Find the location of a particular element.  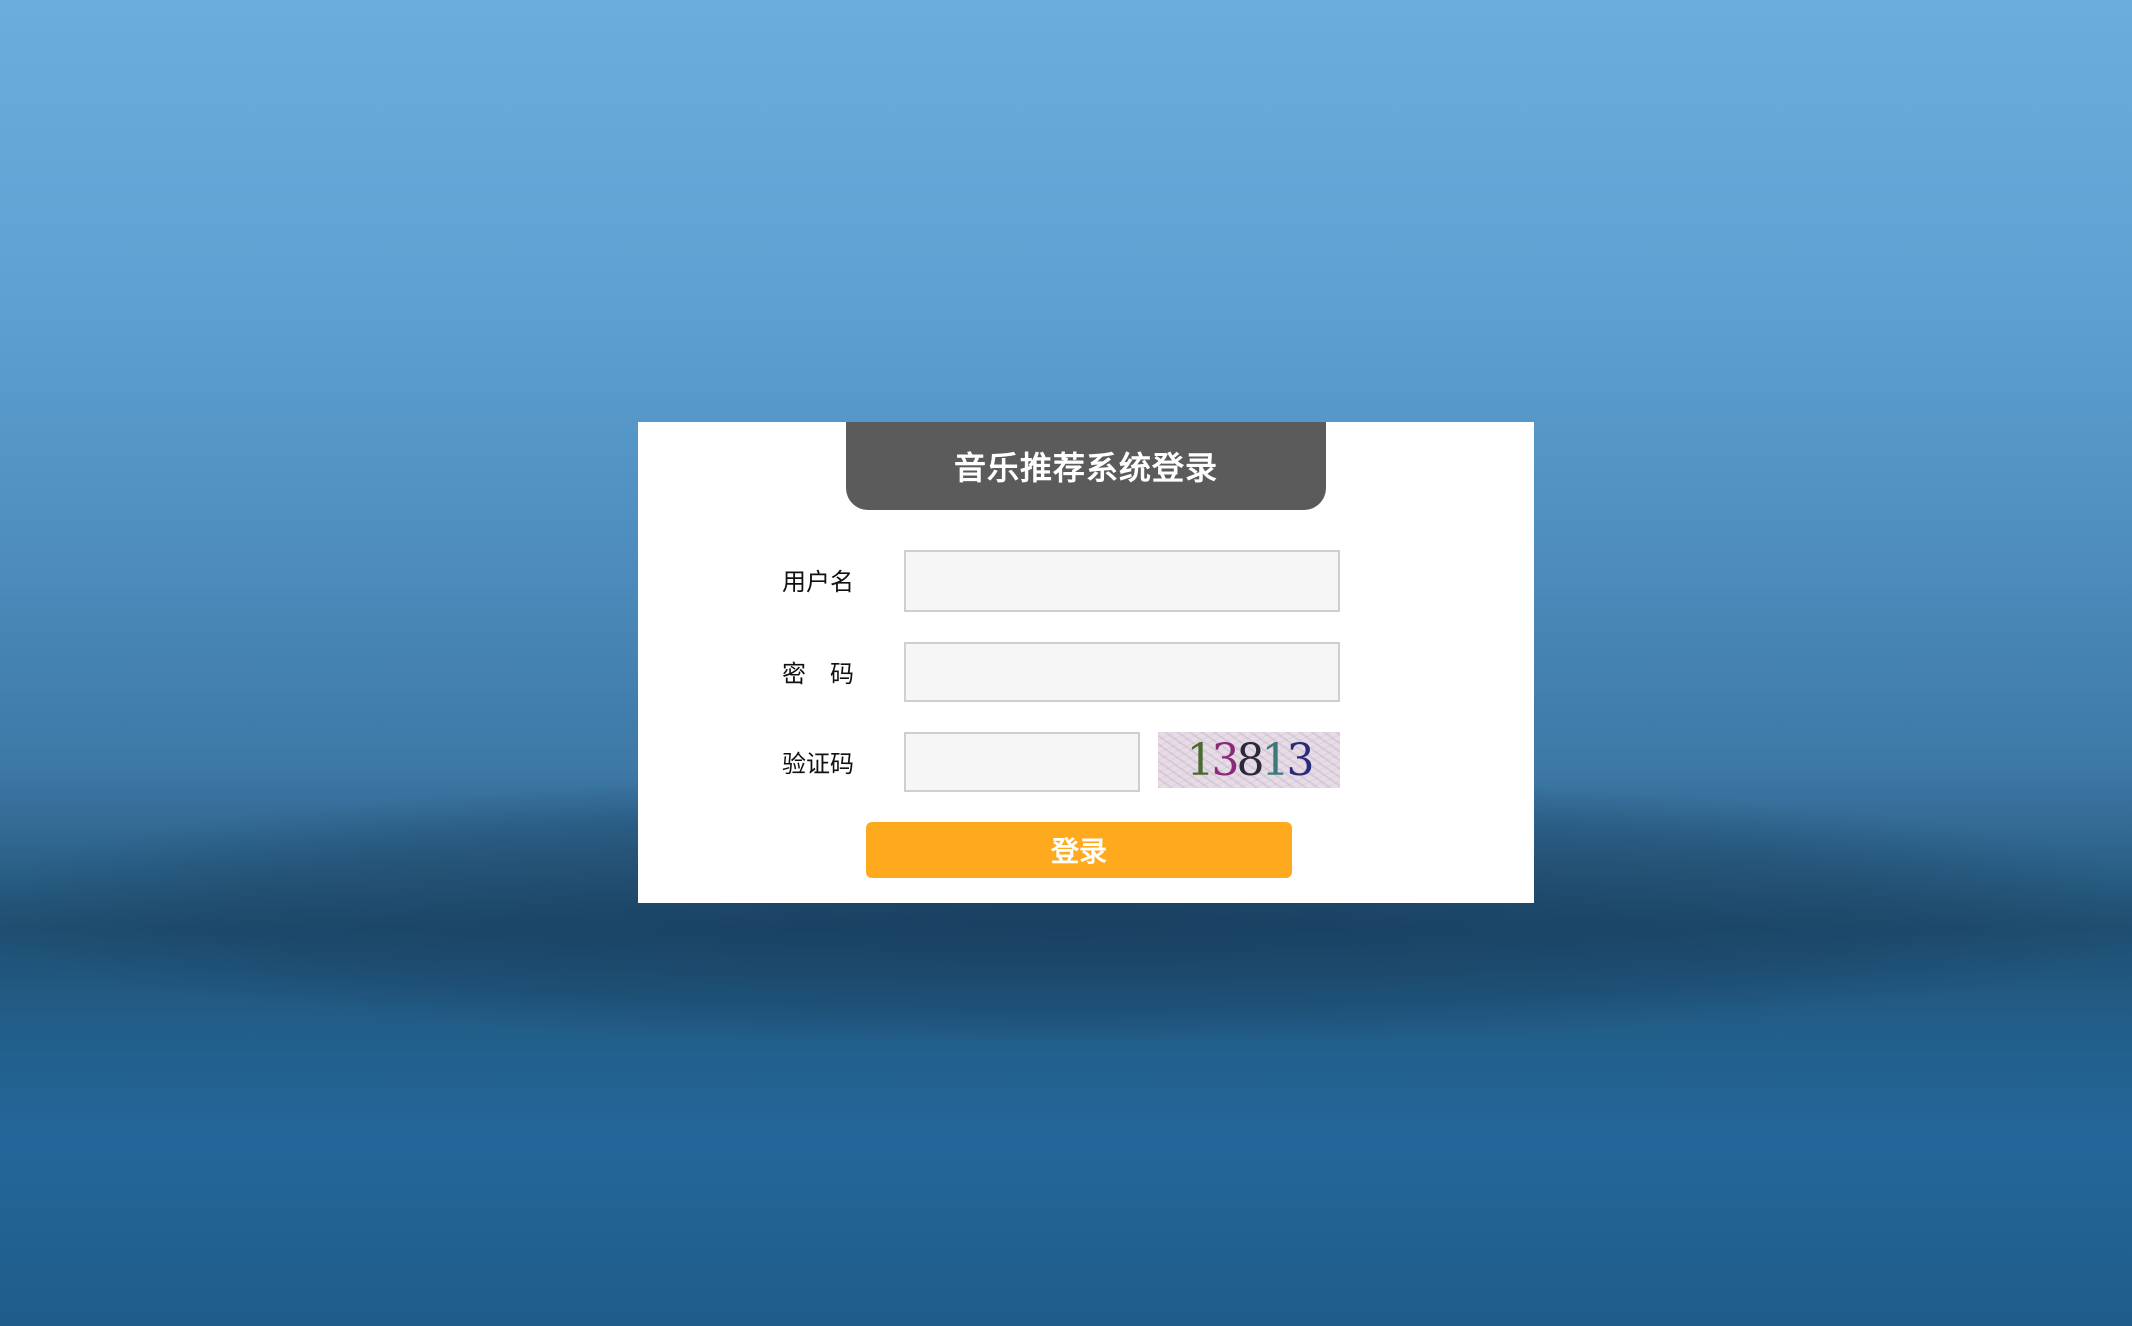

captcha-input is located at coordinates (1022, 762).